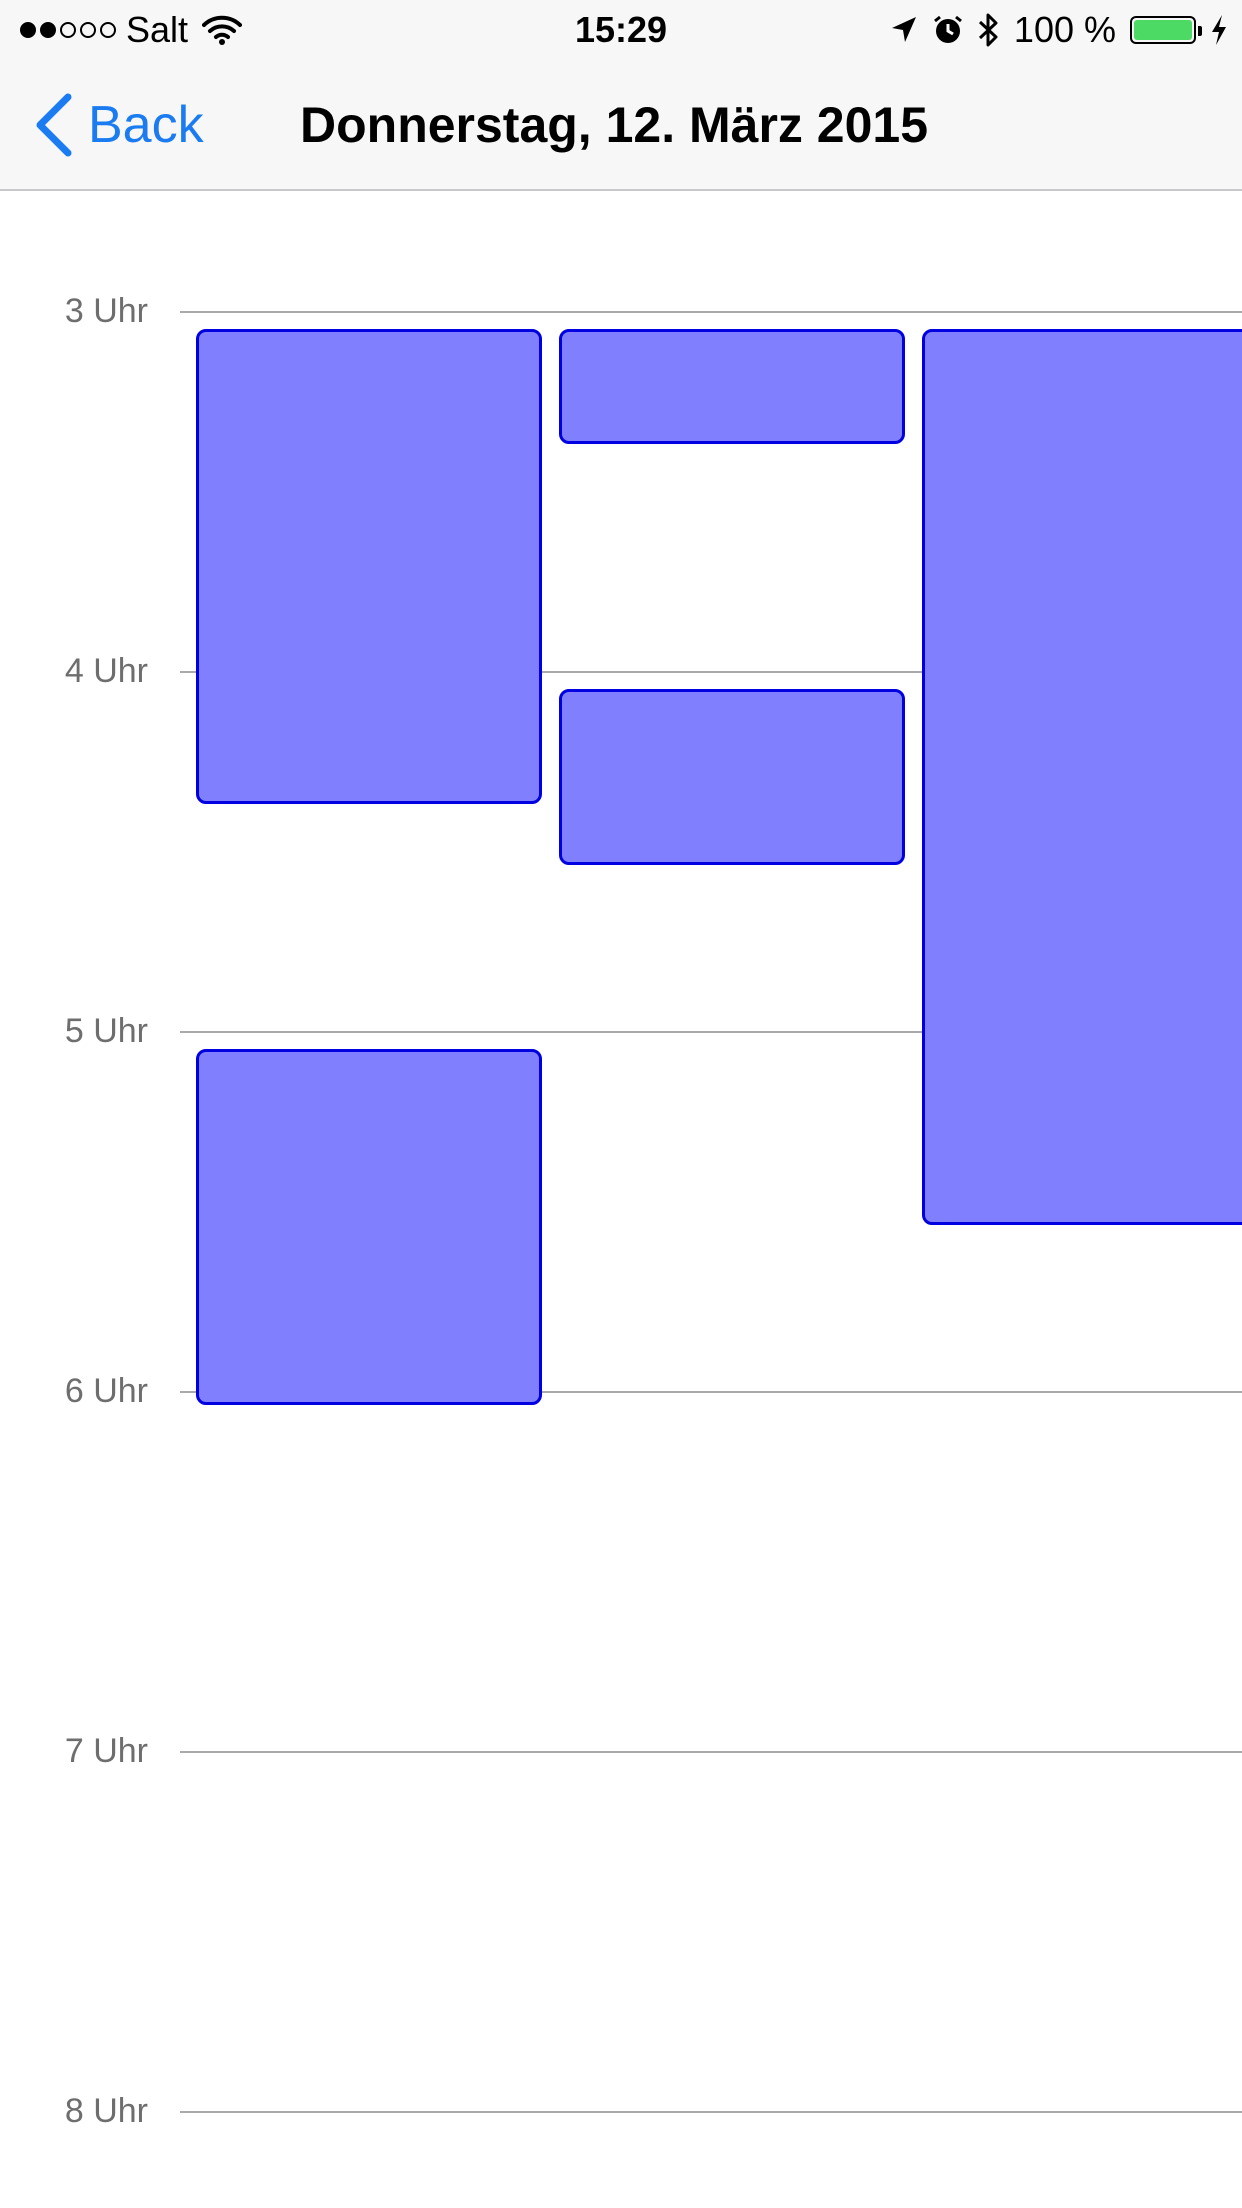  Describe the element at coordinates (614, 125) in the screenshot. I see `page-title: Donnerstag, 12. März 2015` at that location.